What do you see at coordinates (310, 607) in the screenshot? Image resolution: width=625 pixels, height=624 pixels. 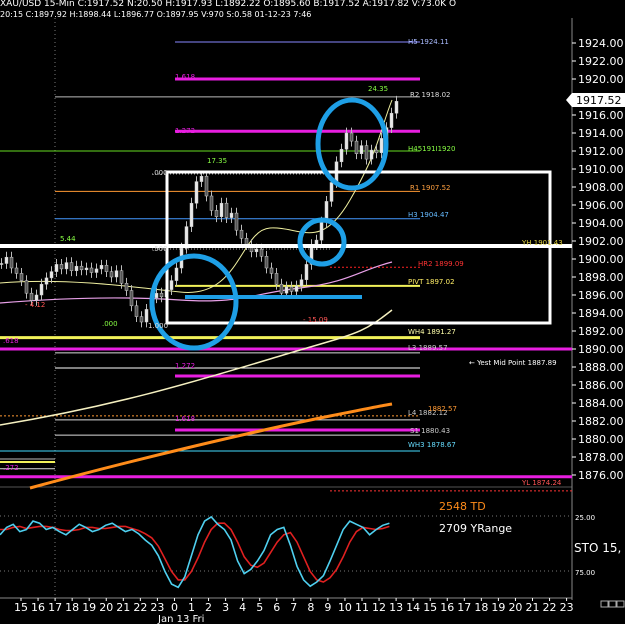 I see `time-tick-label: 8` at bounding box center [310, 607].